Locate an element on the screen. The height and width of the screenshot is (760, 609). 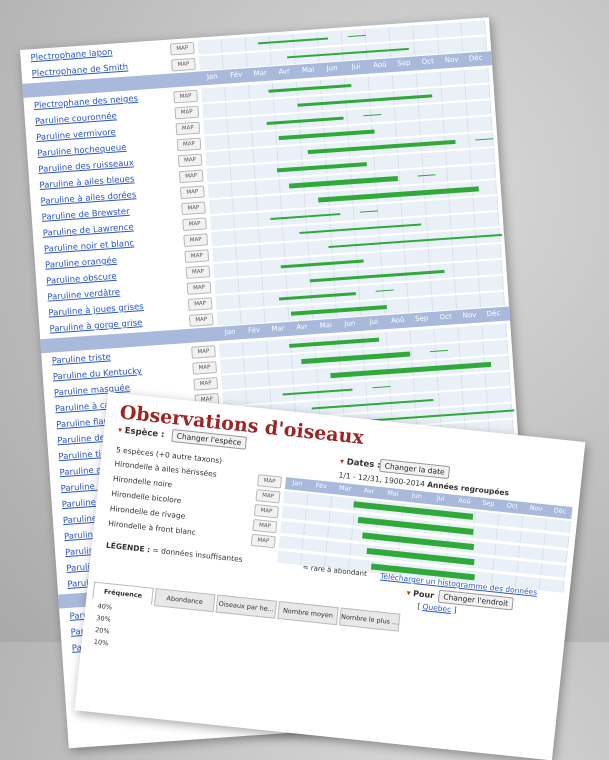
y-tick-label: 30% is located at coordinates (103, 619).